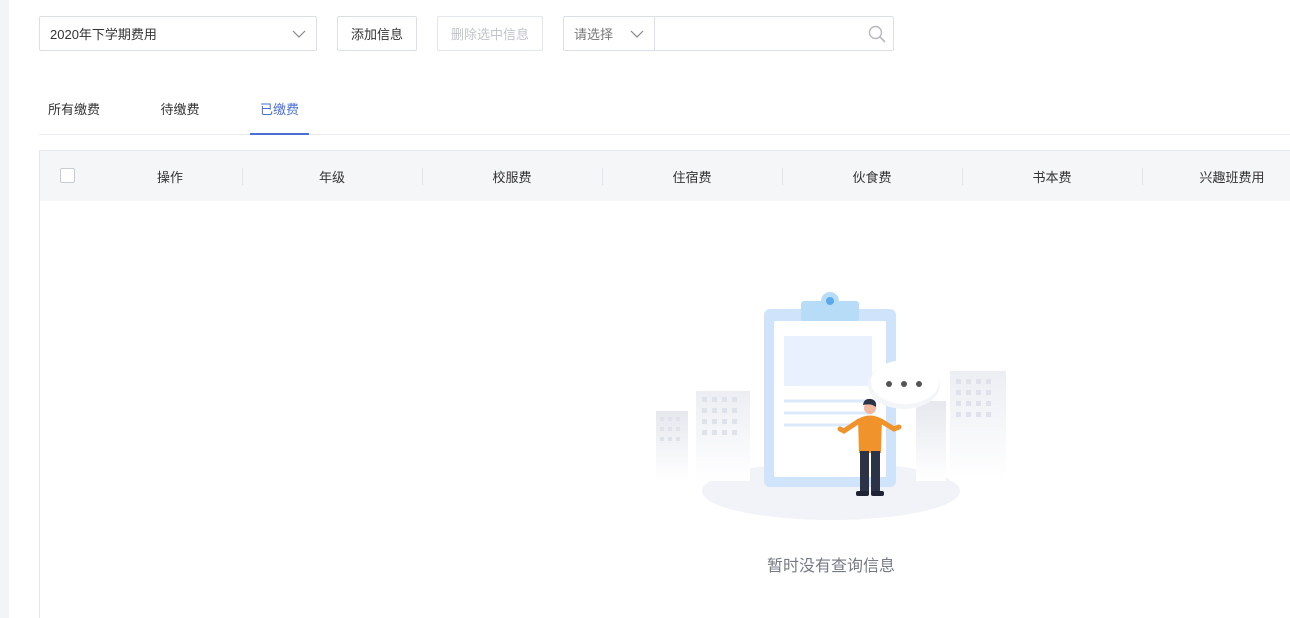 This screenshot has width=1290, height=618. I want to click on column-header-accommodation-fee: 住宿费, so click(692, 177).